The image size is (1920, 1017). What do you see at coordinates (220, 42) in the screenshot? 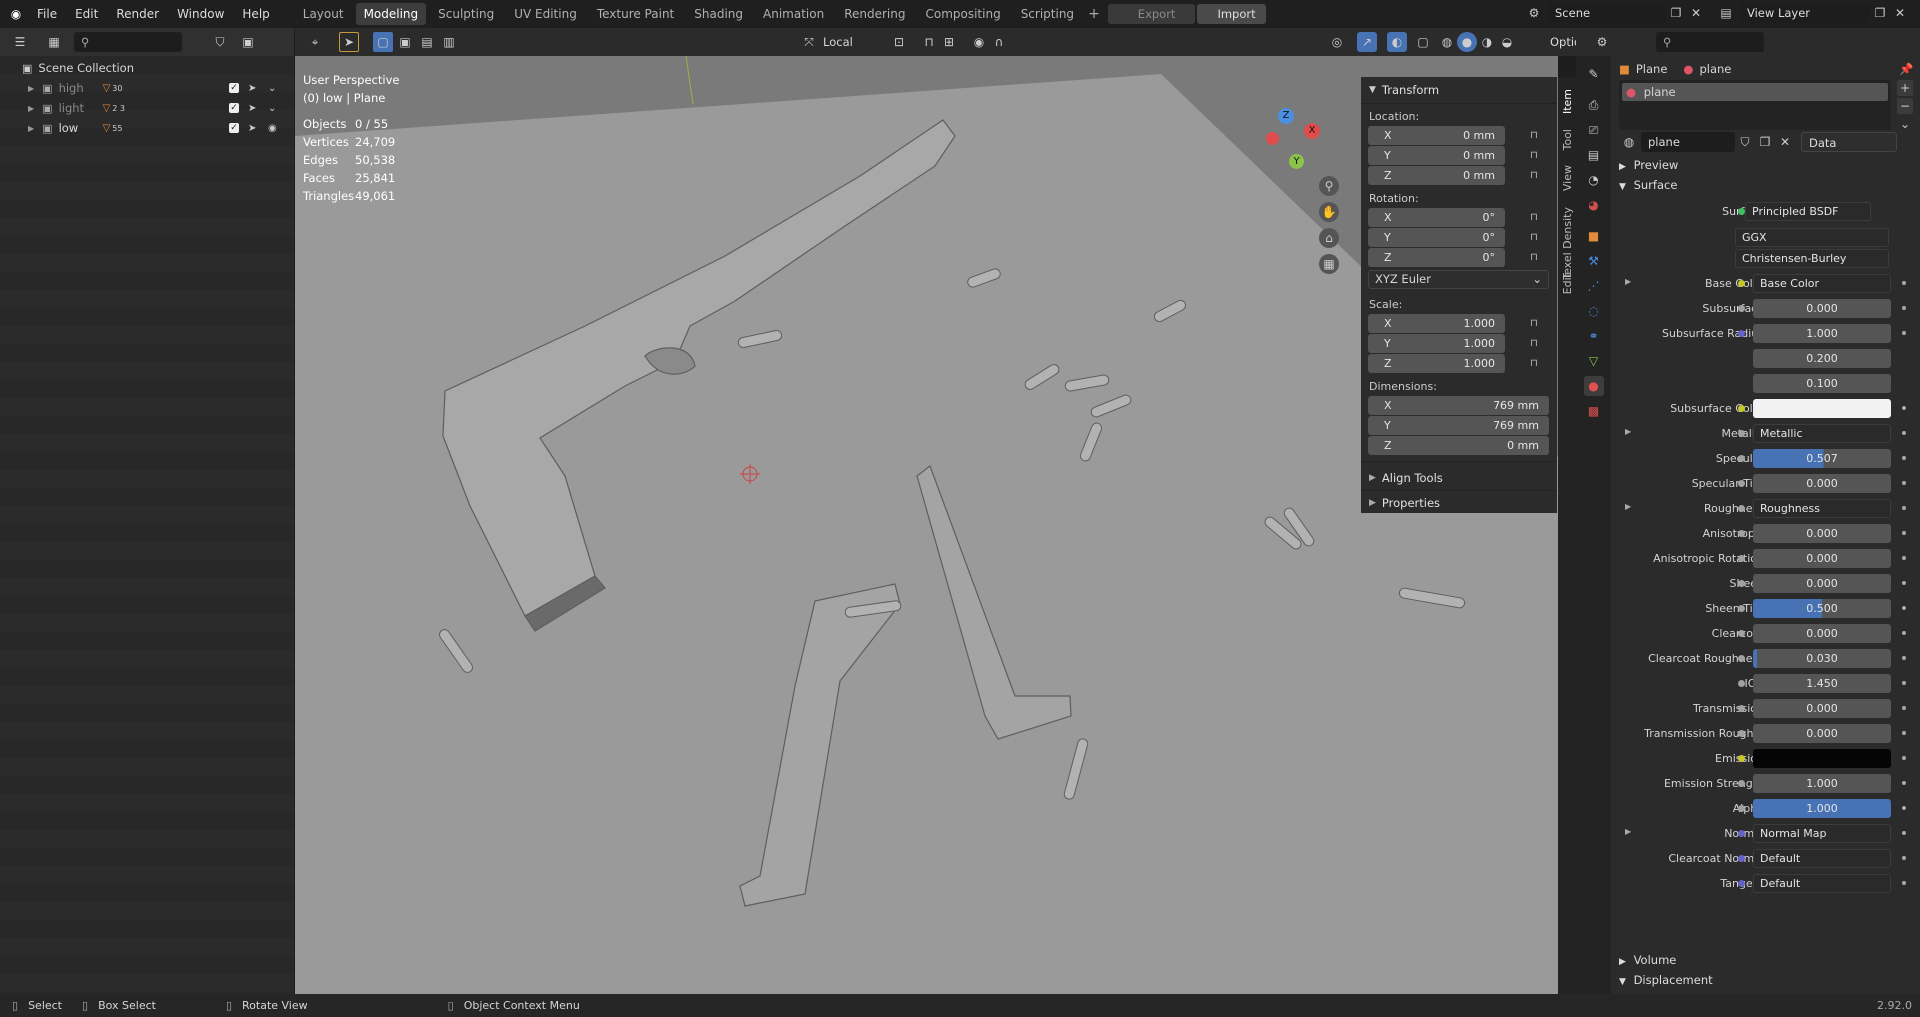
I see `filter-icon: ⛉` at bounding box center [220, 42].